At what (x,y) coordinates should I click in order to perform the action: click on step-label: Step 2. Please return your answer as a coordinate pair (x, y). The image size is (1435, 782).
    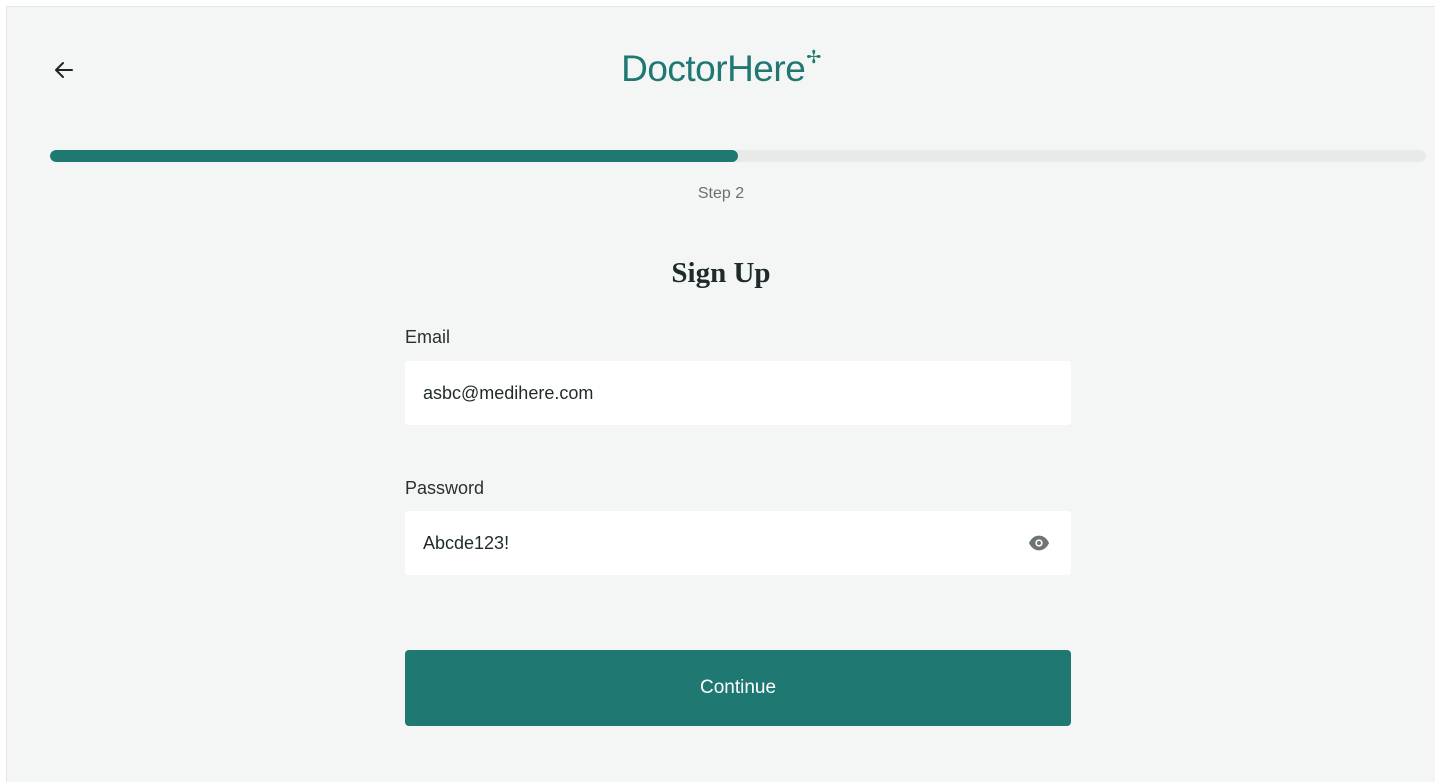
    Looking at the image, I should click on (721, 193).